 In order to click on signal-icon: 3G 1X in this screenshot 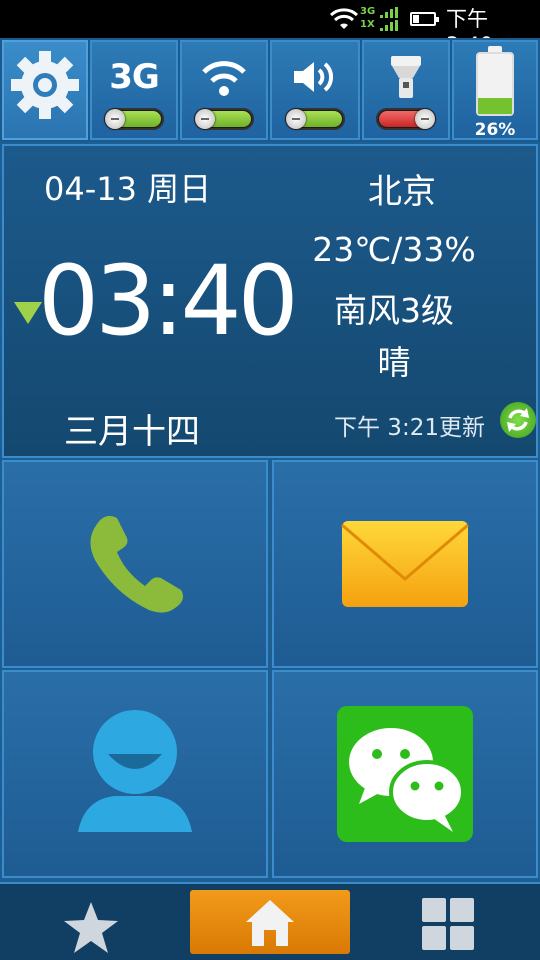, I will do `click(380, 19)`.